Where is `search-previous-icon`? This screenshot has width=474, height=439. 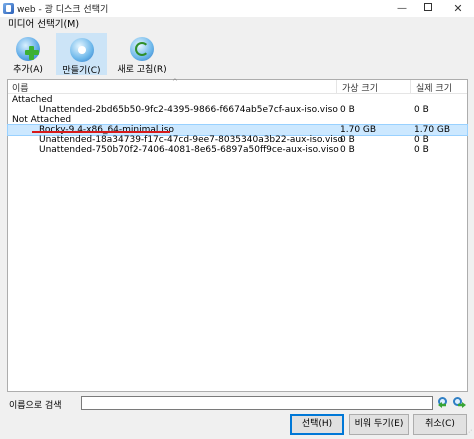
search-previous-icon is located at coordinates (444, 403).